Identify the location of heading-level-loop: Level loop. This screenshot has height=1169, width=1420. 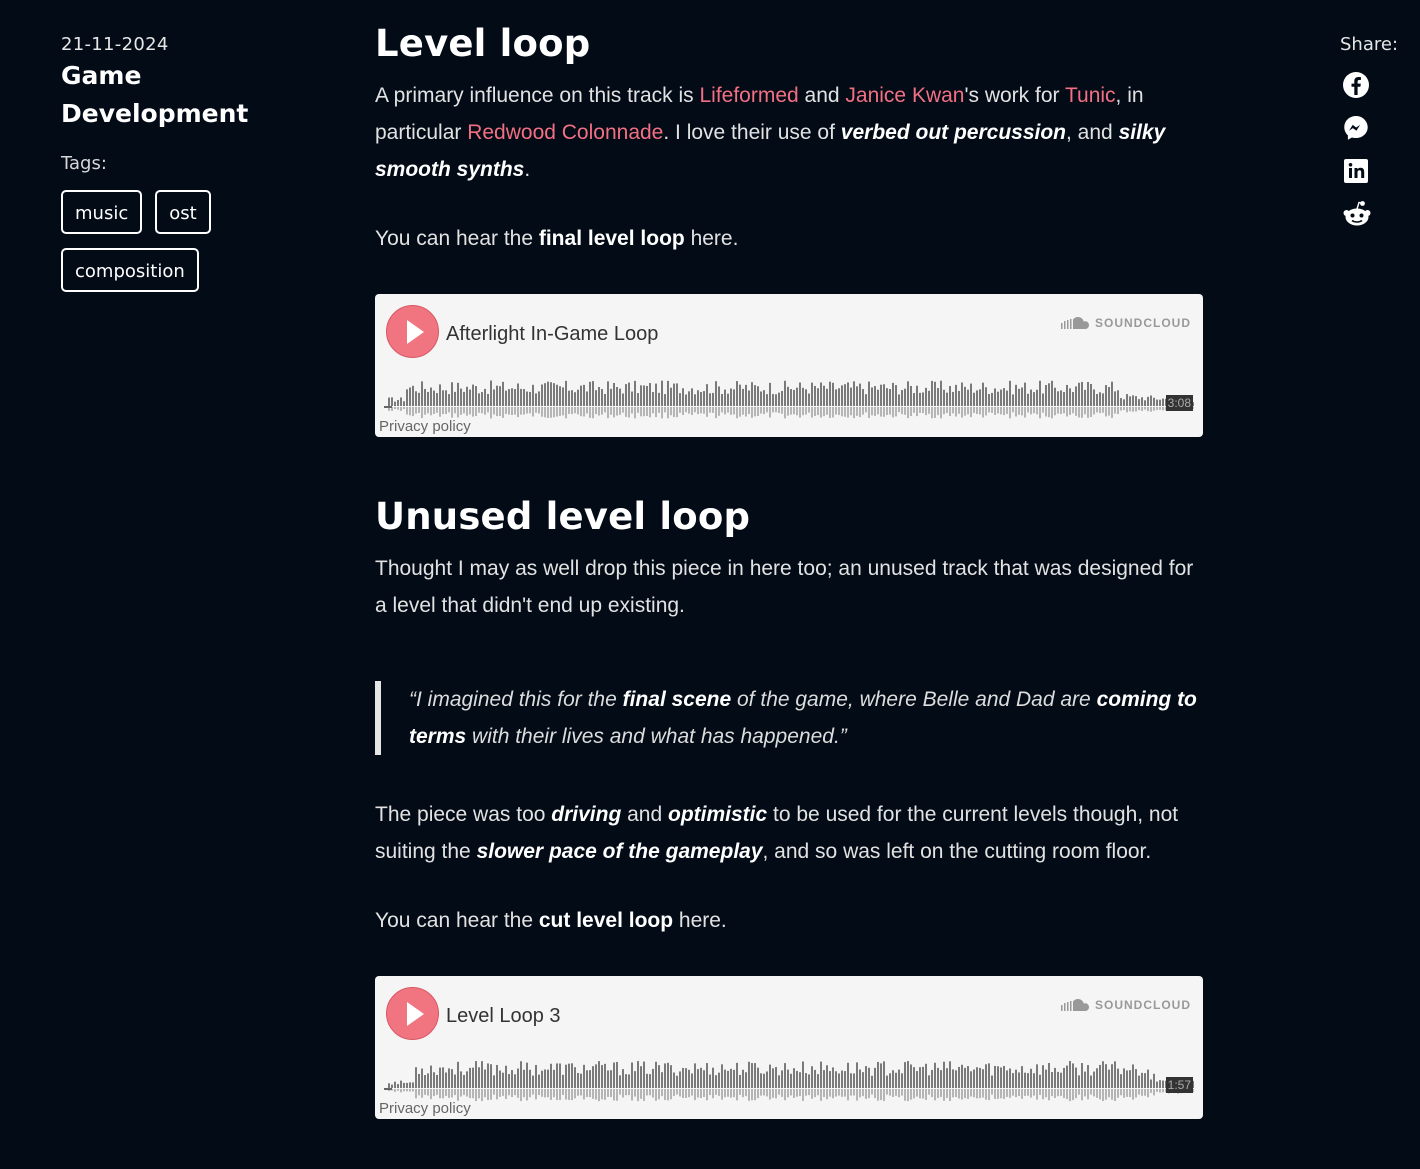
(483, 43).